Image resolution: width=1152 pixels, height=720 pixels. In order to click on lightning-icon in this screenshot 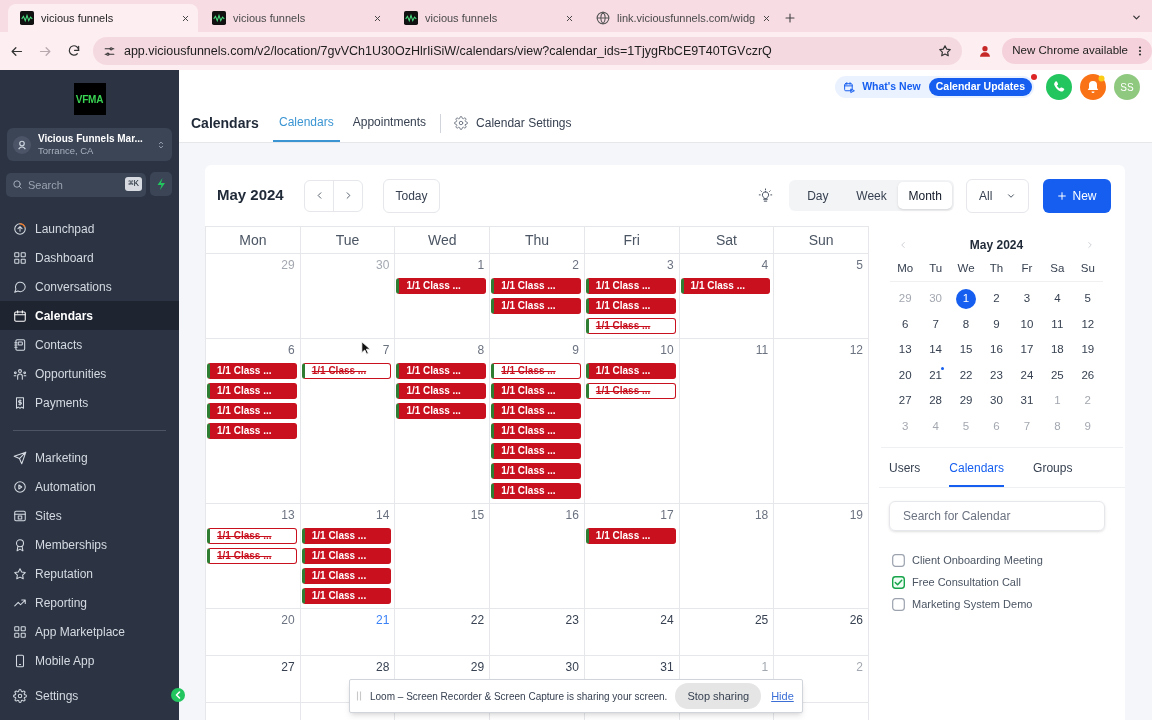, I will do `click(161, 184)`.